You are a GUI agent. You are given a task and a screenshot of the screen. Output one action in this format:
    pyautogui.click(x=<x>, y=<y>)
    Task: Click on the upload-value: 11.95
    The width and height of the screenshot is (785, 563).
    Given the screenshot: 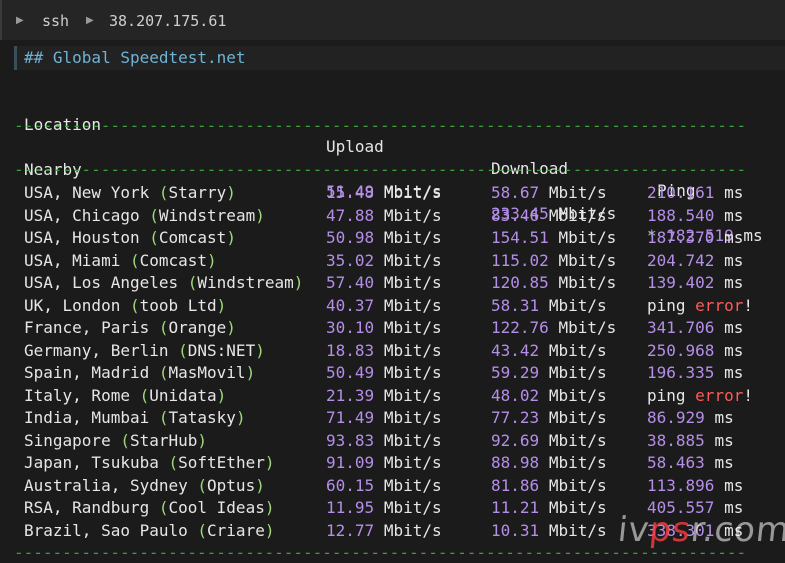 What is the action you would take?
    pyautogui.click(x=350, y=507)
    